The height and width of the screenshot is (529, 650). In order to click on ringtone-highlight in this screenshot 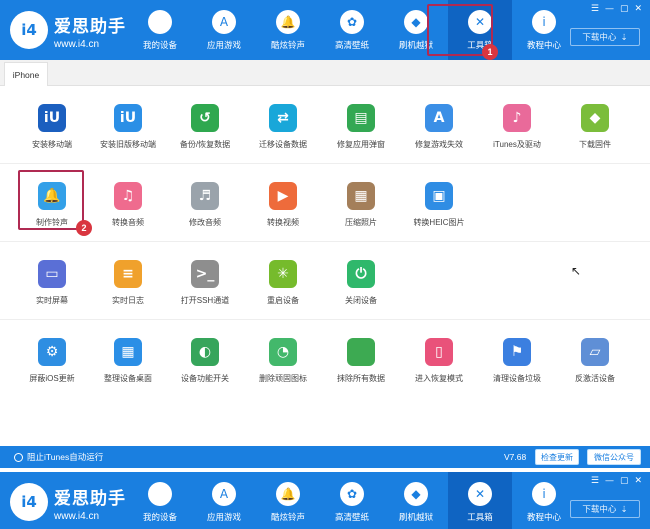, I will do `click(51, 200)`.